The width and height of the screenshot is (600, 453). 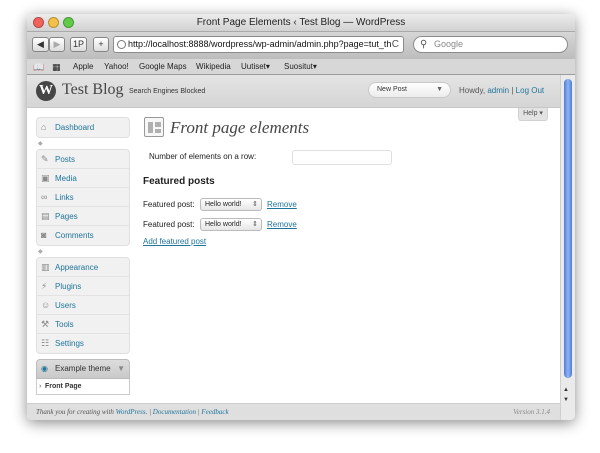 I want to click on reading-list-icon: 📖, so click(x=38, y=67).